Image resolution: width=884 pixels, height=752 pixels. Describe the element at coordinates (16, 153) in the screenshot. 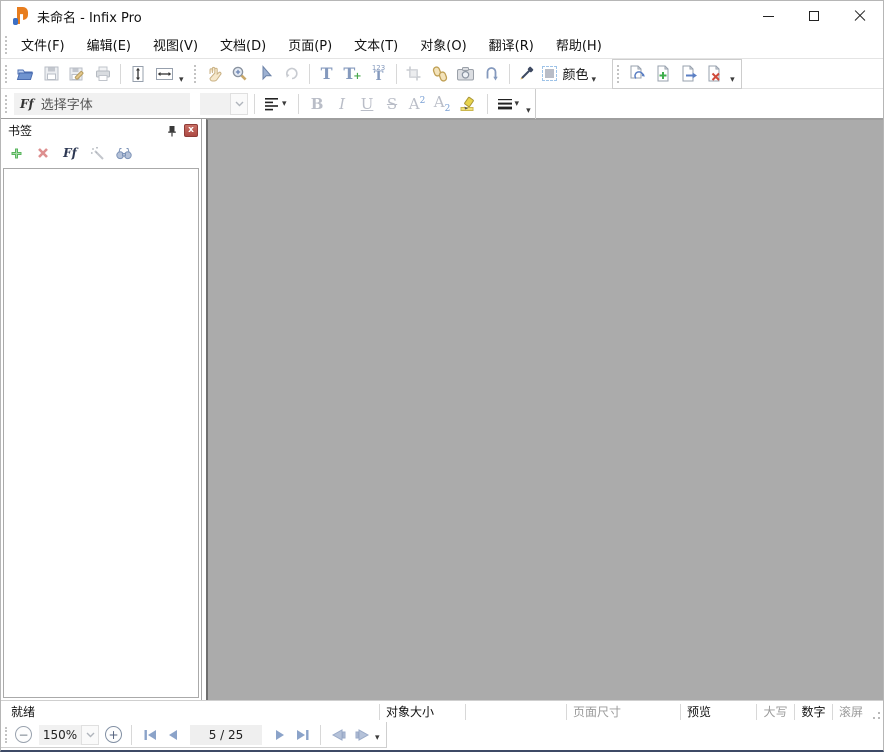

I see `add-bookmark-button` at that location.